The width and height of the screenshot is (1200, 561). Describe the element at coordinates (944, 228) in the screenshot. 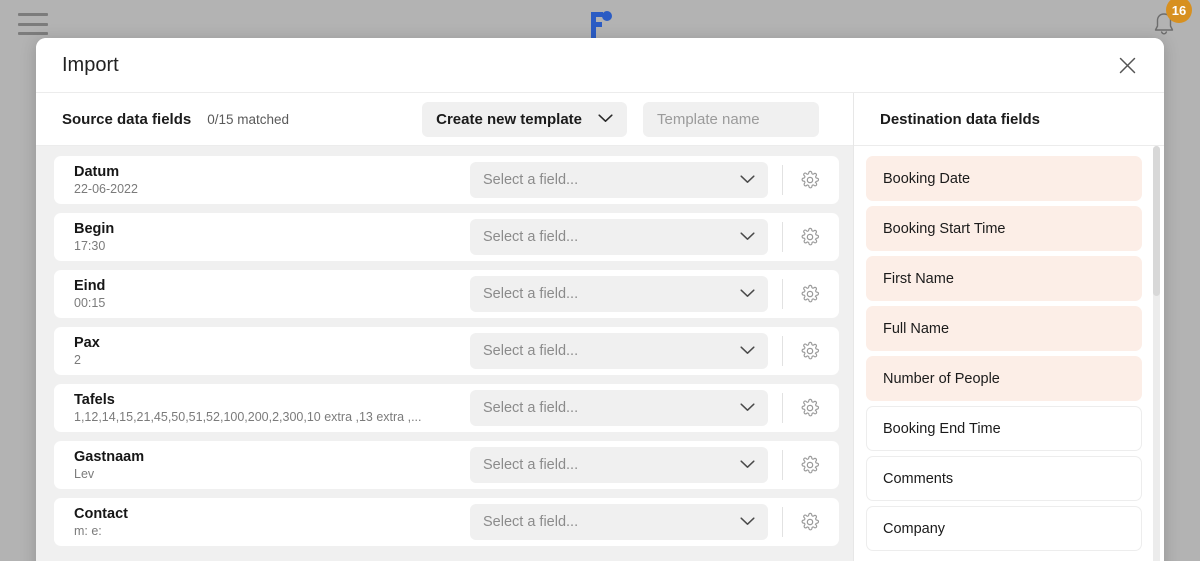

I see `destination-field-label: Booking Start Time` at that location.